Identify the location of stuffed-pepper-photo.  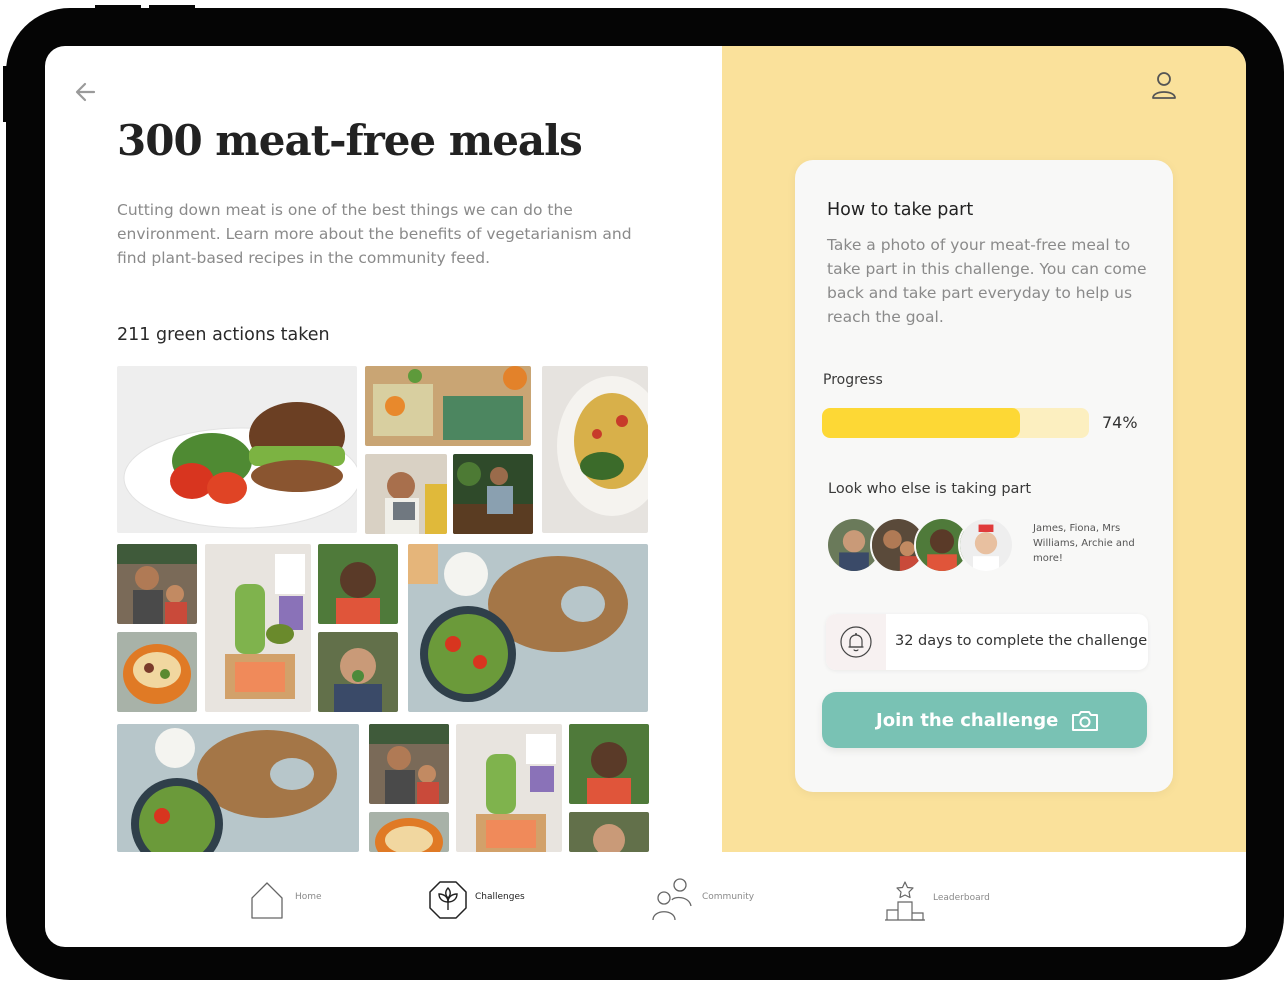
(157, 672).